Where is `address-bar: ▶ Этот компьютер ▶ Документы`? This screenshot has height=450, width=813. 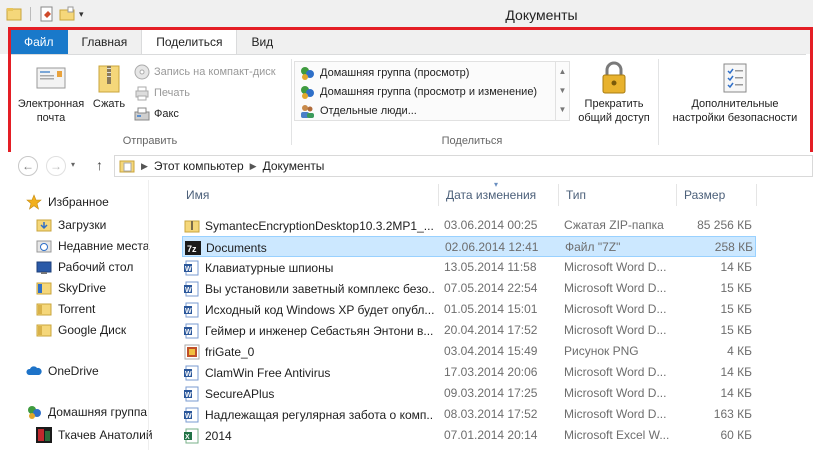 address-bar: ▶ Этот компьютер ▶ Документы is located at coordinates (463, 166).